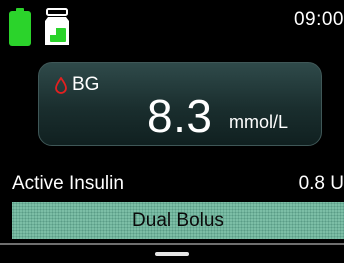 Image resolution: width=344 pixels, height=263 pixels. I want to click on bg-value: 8.3, so click(180, 116).